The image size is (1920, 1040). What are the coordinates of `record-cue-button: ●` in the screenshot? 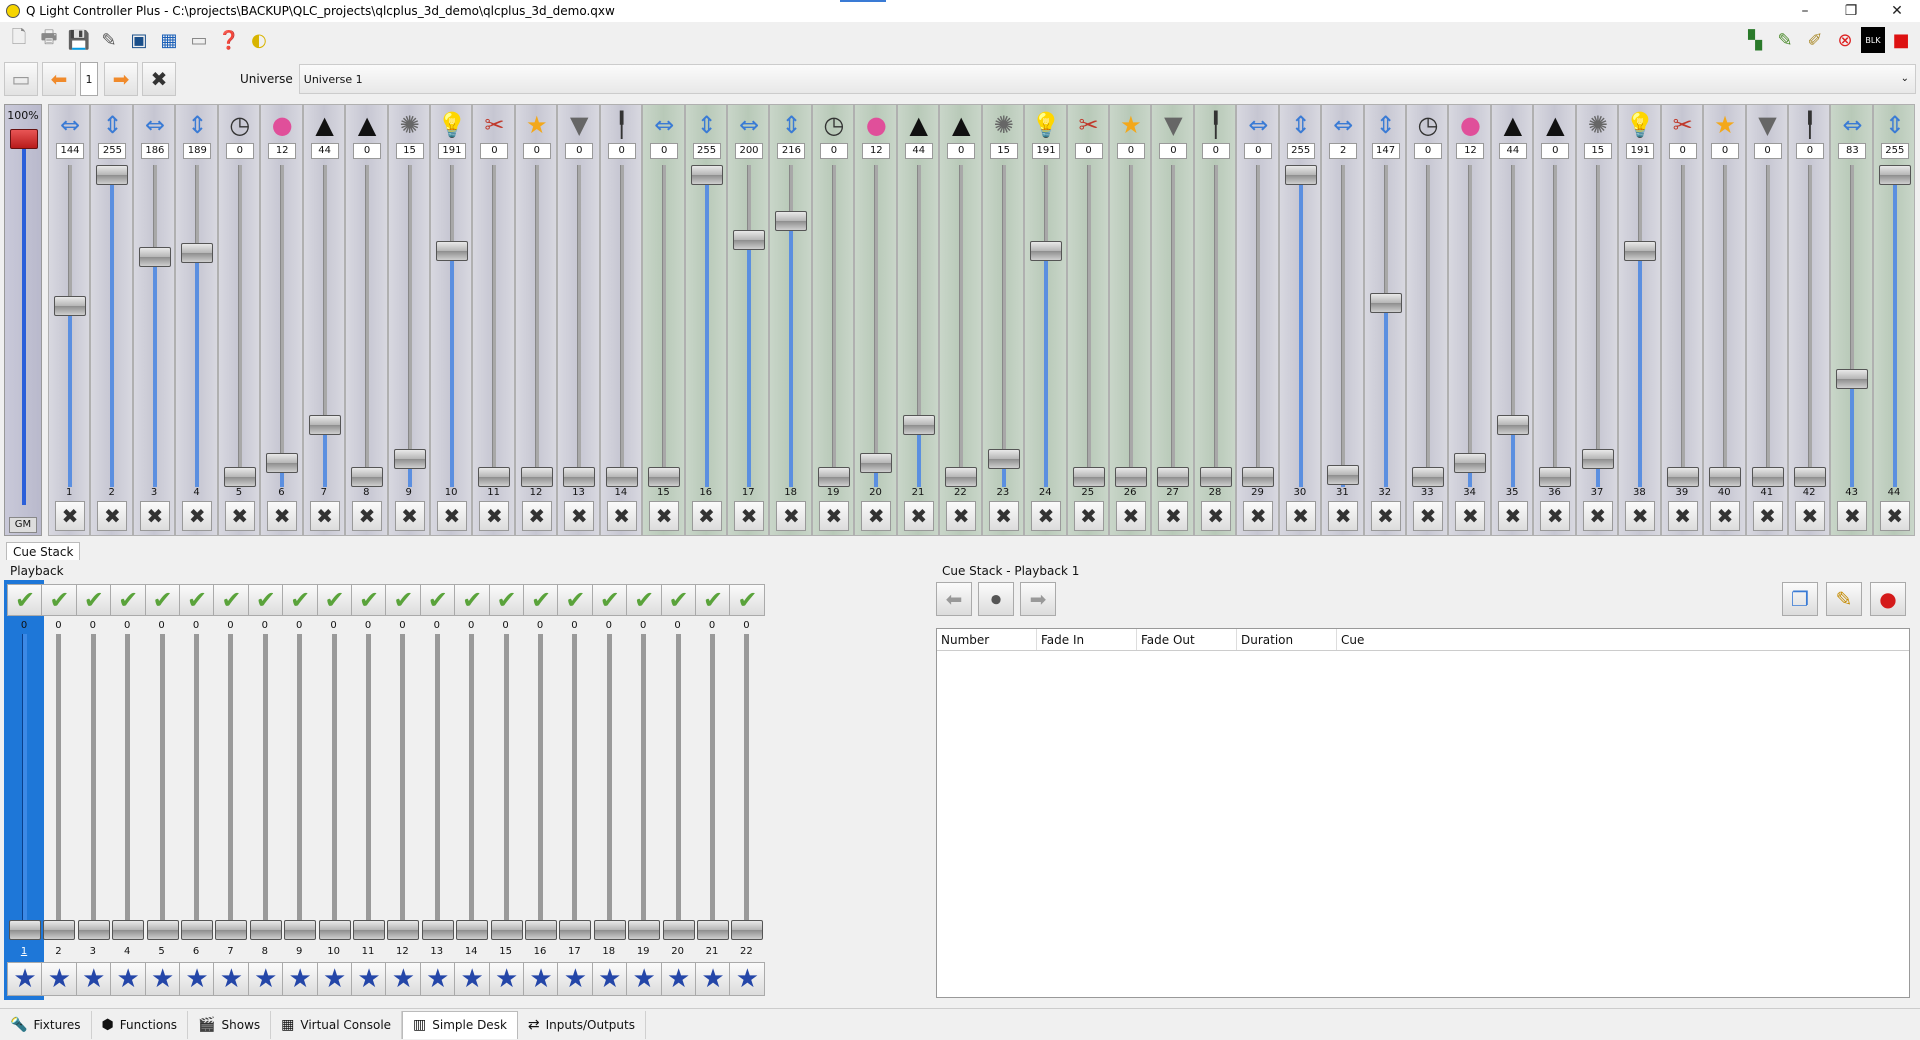 It's located at (1888, 599).